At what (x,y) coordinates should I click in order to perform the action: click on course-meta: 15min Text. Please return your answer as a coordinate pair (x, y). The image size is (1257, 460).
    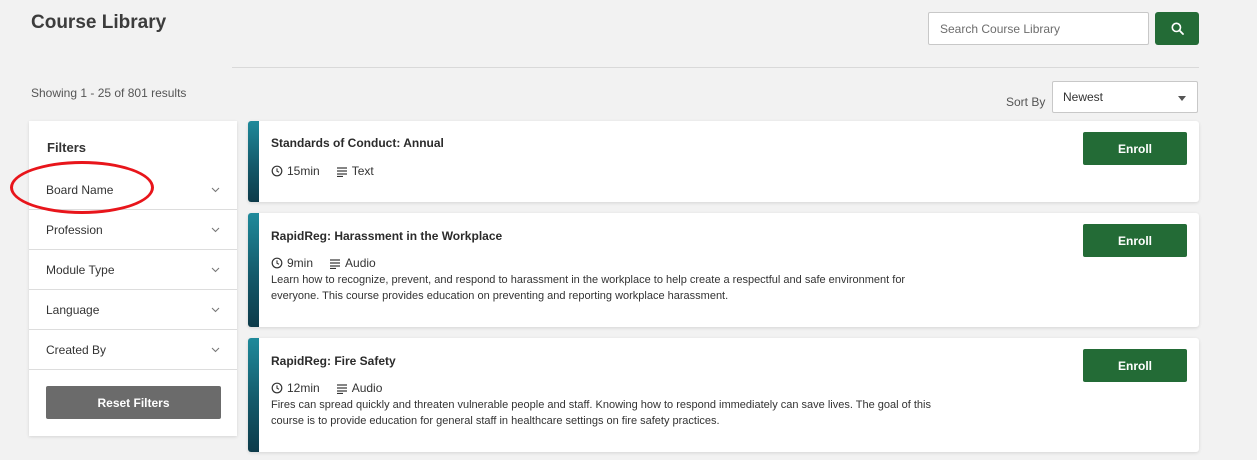
    Looking at the image, I should click on (322, 171).